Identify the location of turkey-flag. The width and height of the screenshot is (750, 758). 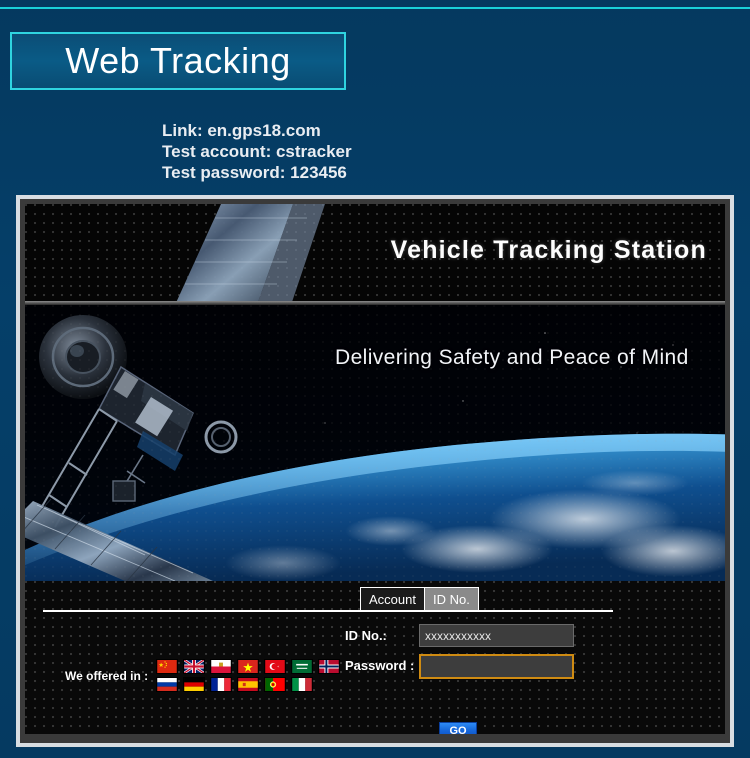
(275, 666).